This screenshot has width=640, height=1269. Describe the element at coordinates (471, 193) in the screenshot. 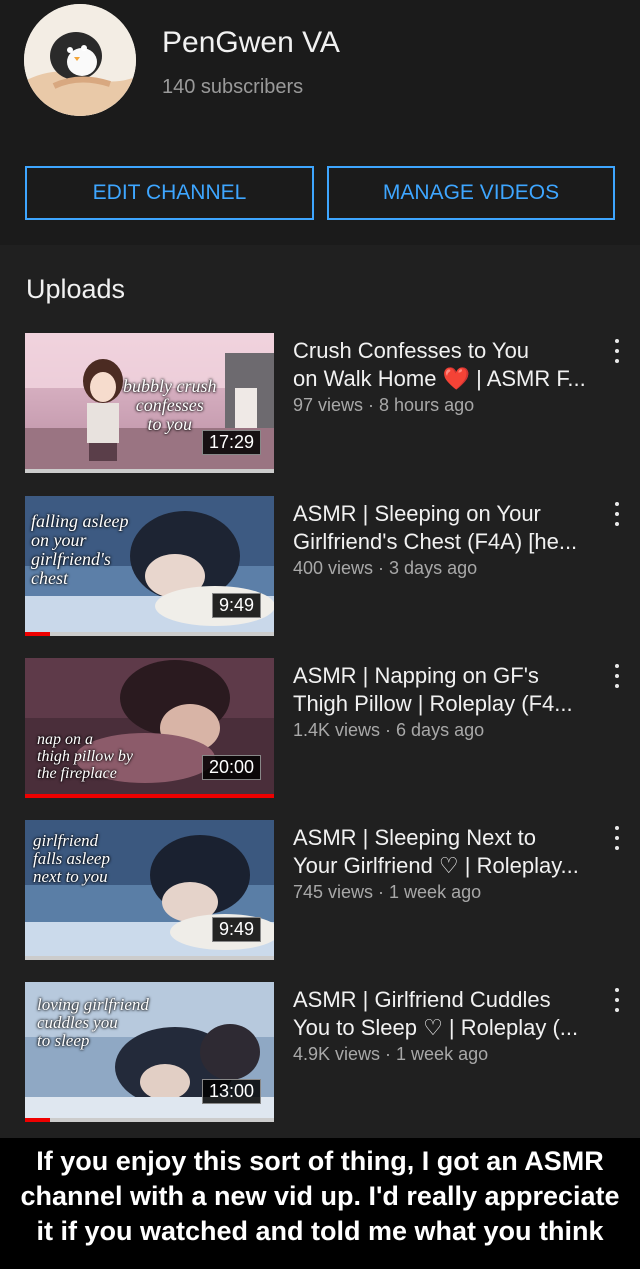

I see `manage-videos-button: MANAGE VIDEOS` at that location.